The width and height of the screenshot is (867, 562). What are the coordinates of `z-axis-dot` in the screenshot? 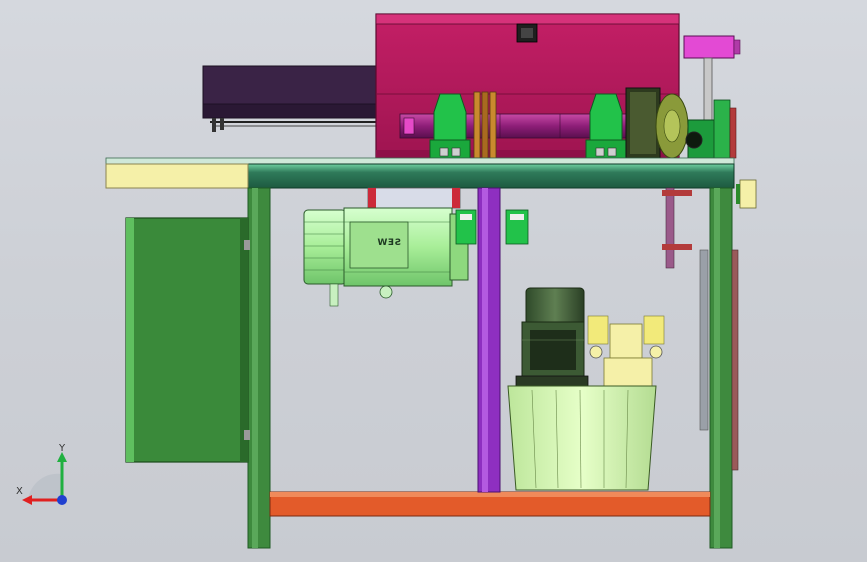 It's located at (62, 500).